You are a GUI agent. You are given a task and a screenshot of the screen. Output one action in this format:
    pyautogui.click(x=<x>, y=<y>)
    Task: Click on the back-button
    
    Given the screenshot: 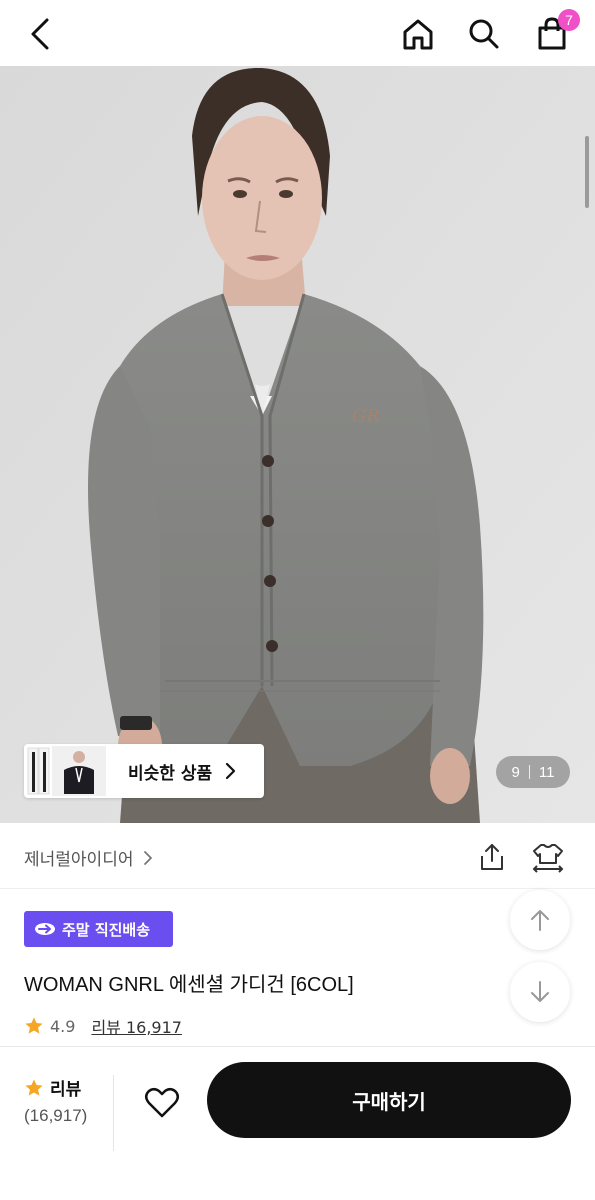 What is the action you would take?
    pyautogui.click(x=40, y=34)
    